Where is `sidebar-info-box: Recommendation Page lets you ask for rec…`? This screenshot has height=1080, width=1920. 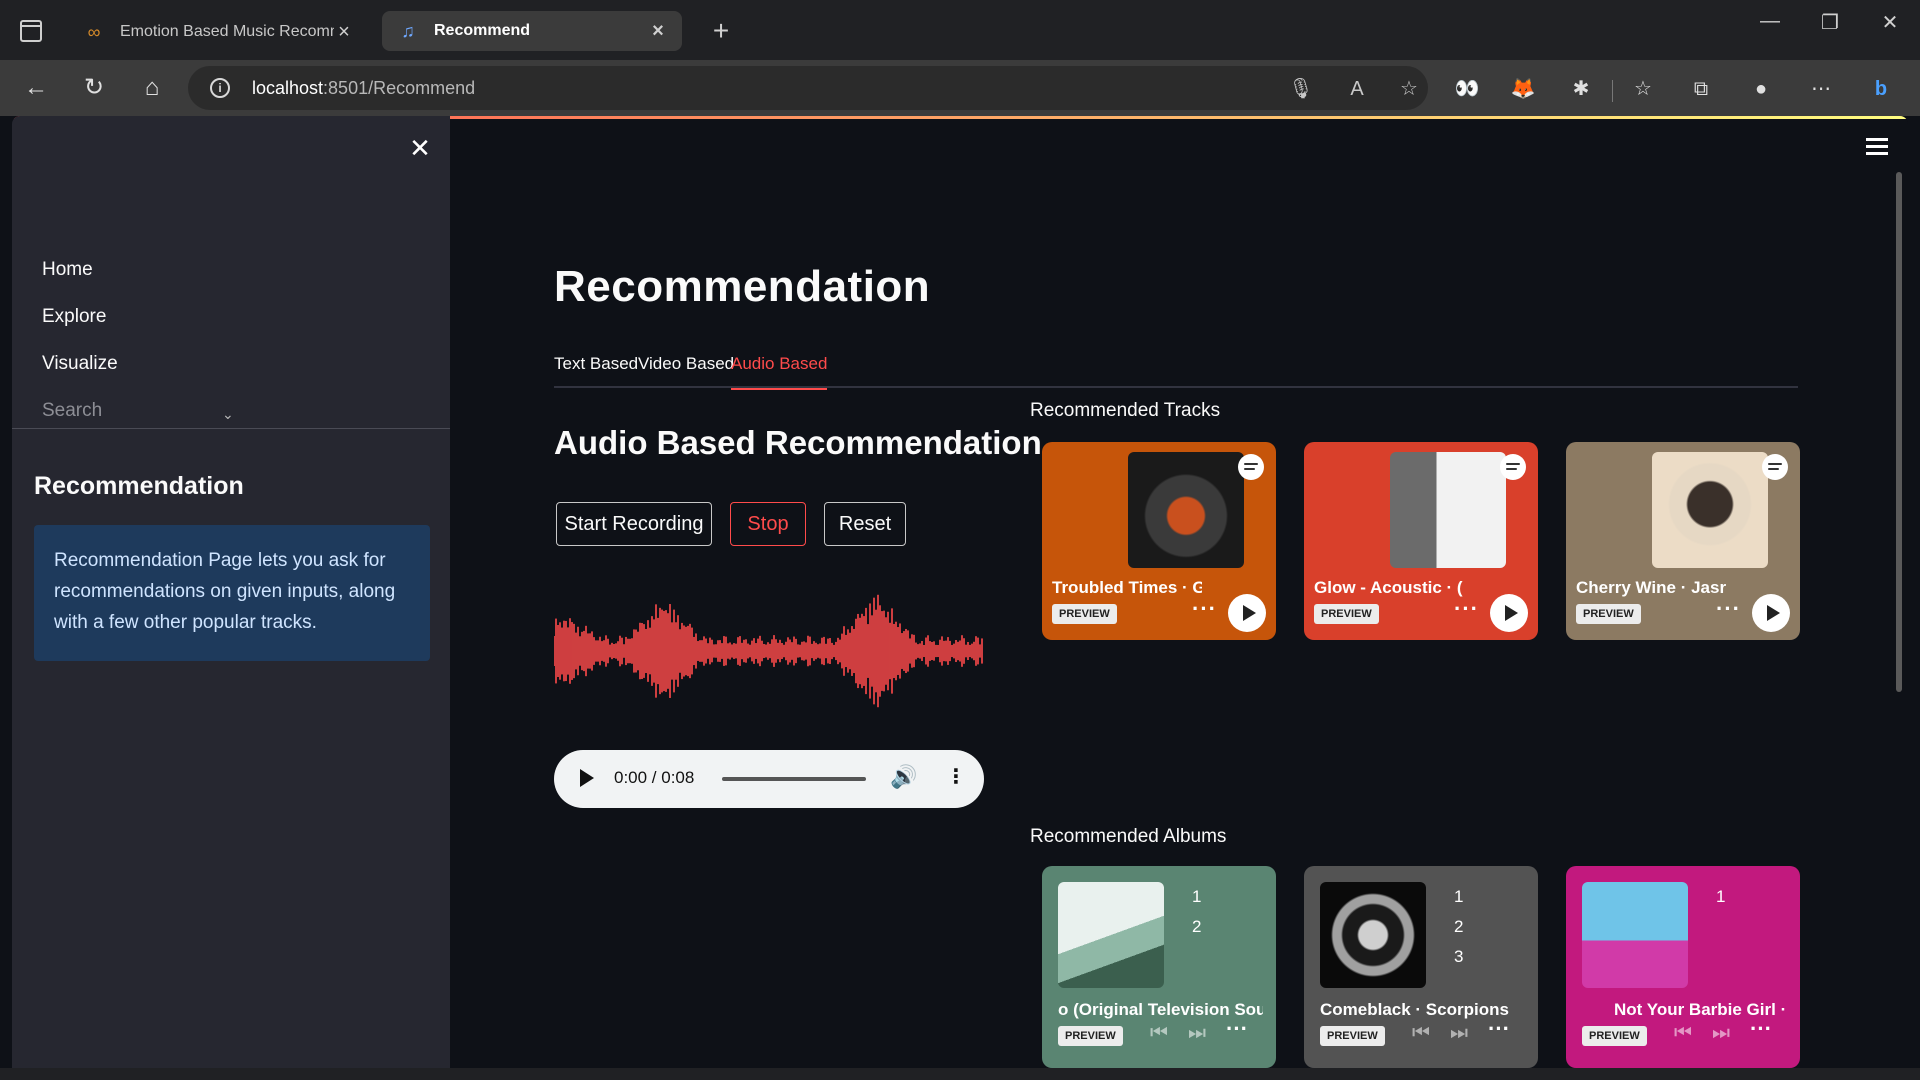
sidebar-info-box: Recommendation Page lets you ask for rec… is located at coordinates (232, 593).